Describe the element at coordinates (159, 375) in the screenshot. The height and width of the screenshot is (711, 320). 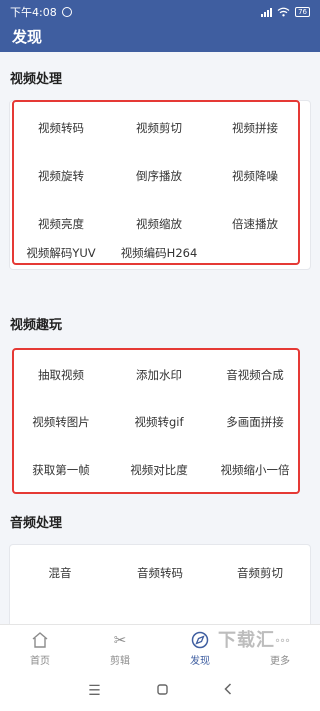
I see `item-add-watermark: 添加水印` at that location.